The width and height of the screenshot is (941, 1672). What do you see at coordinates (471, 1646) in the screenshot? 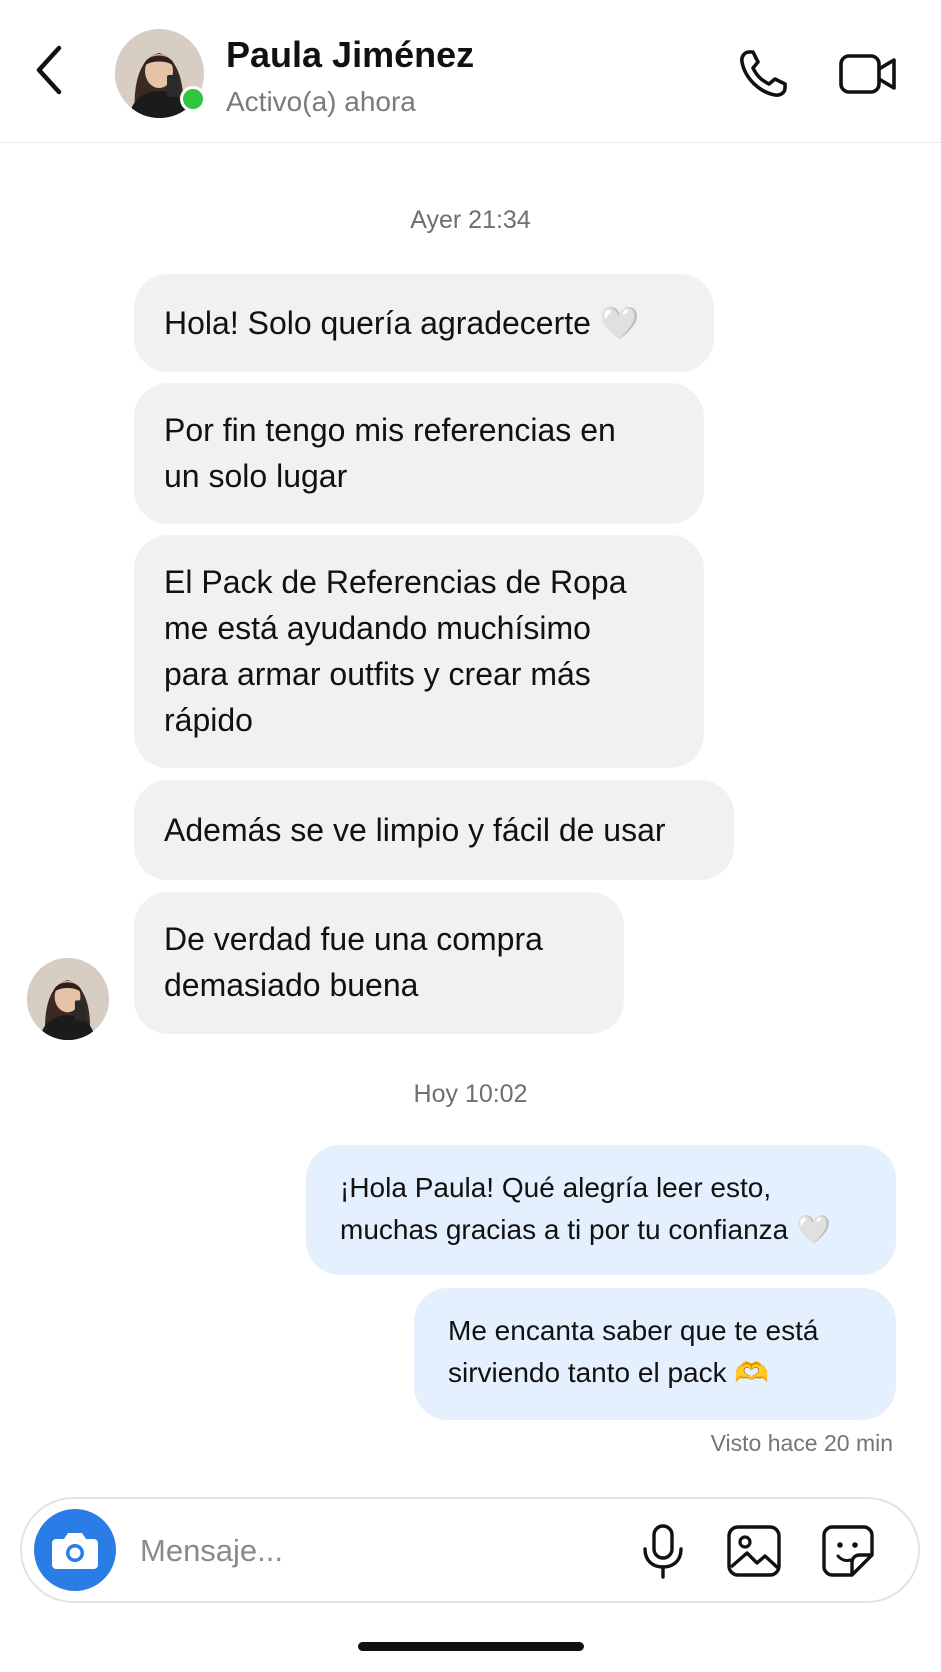
I see `home-indicator` at bounding box center [471, 1646].